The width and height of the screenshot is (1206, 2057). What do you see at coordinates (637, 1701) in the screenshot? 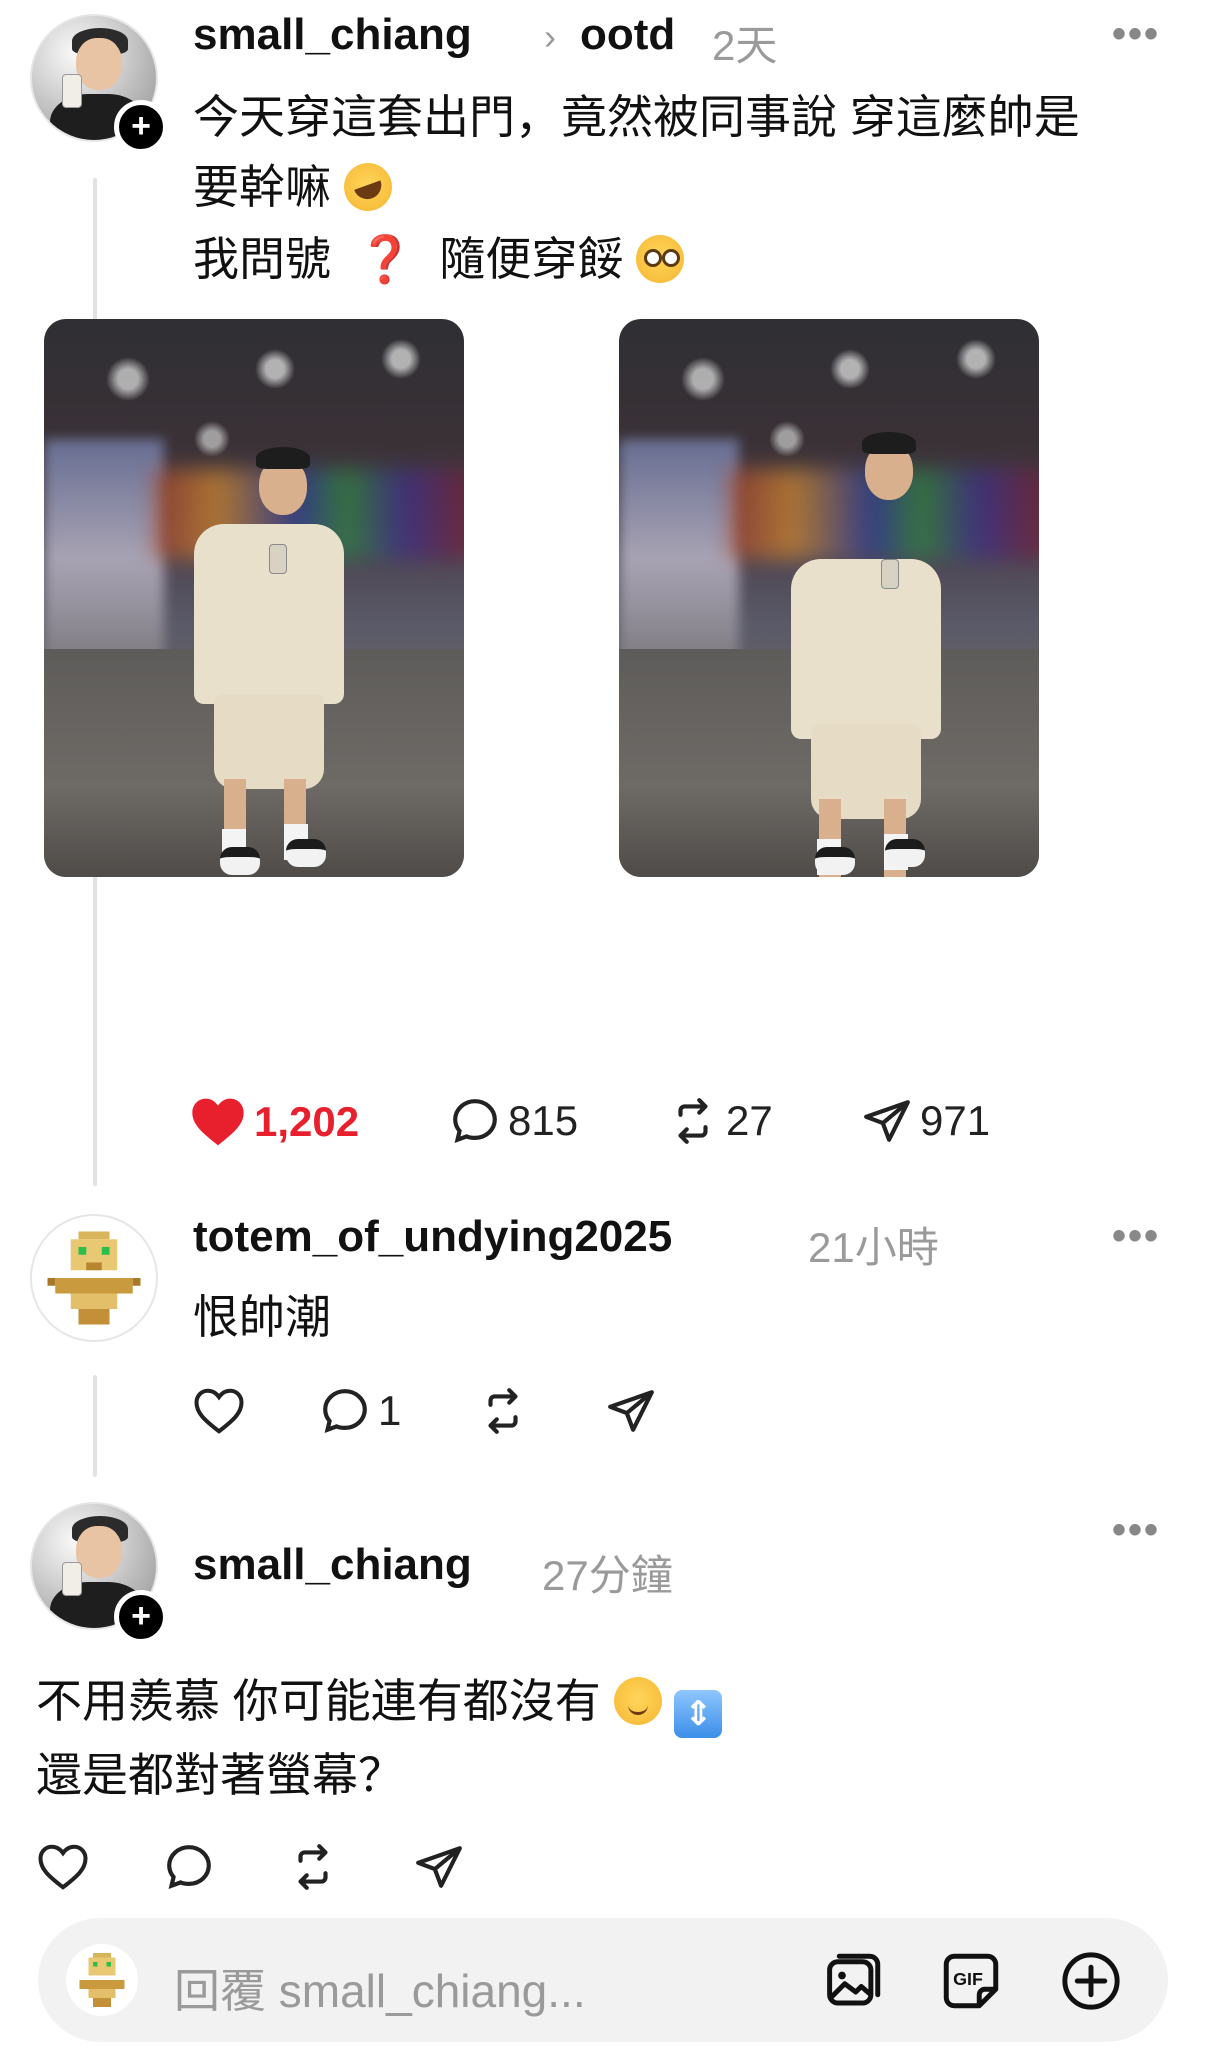
I see `smile-emoji-icon` at bounding box center [637, 1701].